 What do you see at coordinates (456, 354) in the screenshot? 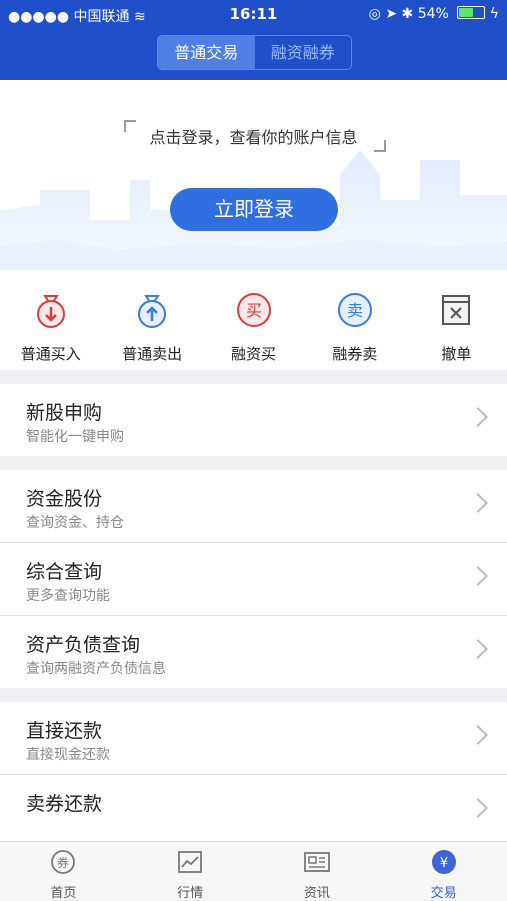
I see `action-label: 撤单` at bounding box center [456, 354].